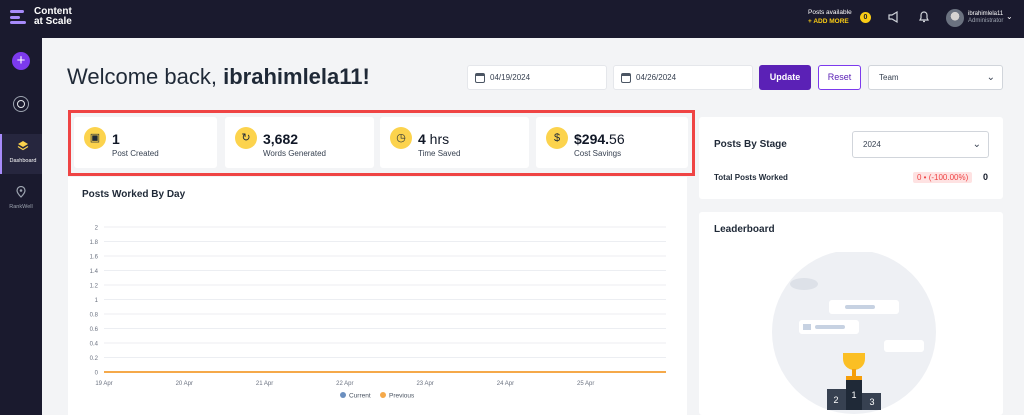 The width and height of the screenshot is (1024, 415). What do you see at coordinates (296, 76) in the screenshot?
I see `welcome-username: ibrahimlela11!` at bounding box center [296, 76].